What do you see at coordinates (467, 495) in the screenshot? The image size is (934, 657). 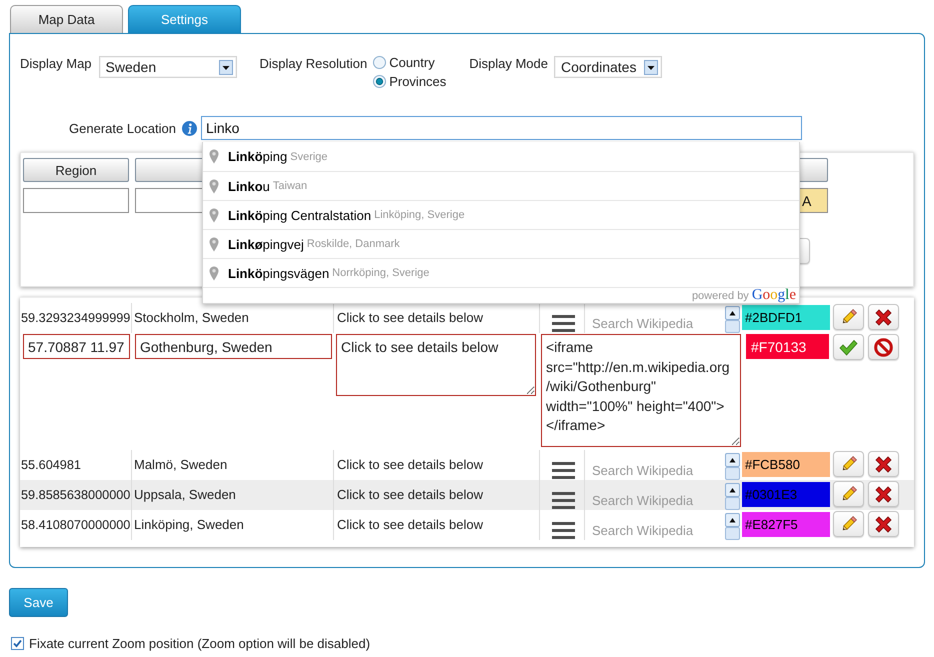 I see `table-row: 59.8585638000000 Uppsala, Sweden Click to see details below Search Wikipedia #0301E3` at bounding box center [467, 495].